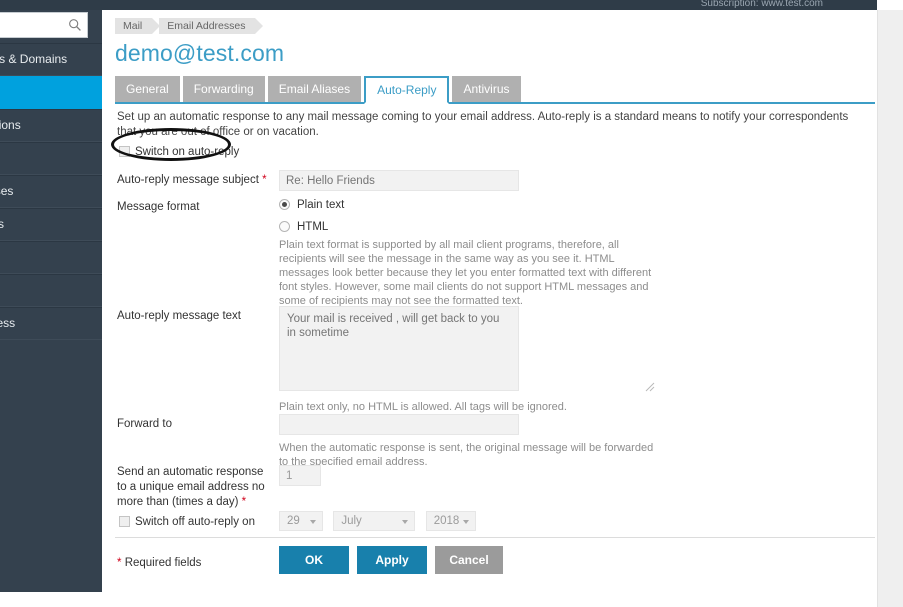  I want to click on switch-on-auto-reply-checkbox, so click(124, 151).